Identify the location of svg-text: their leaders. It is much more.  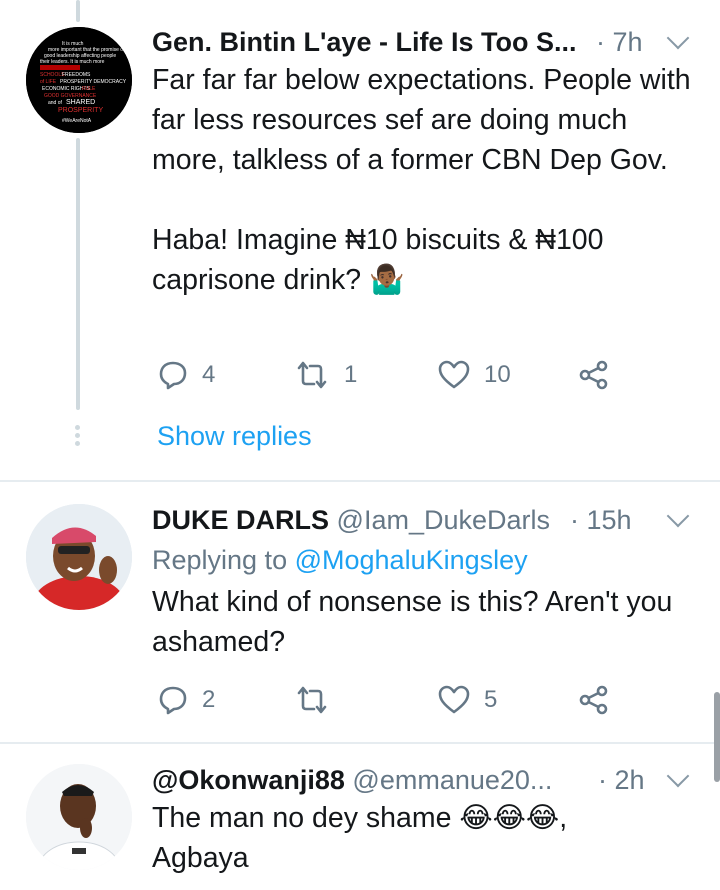
(72, 62).